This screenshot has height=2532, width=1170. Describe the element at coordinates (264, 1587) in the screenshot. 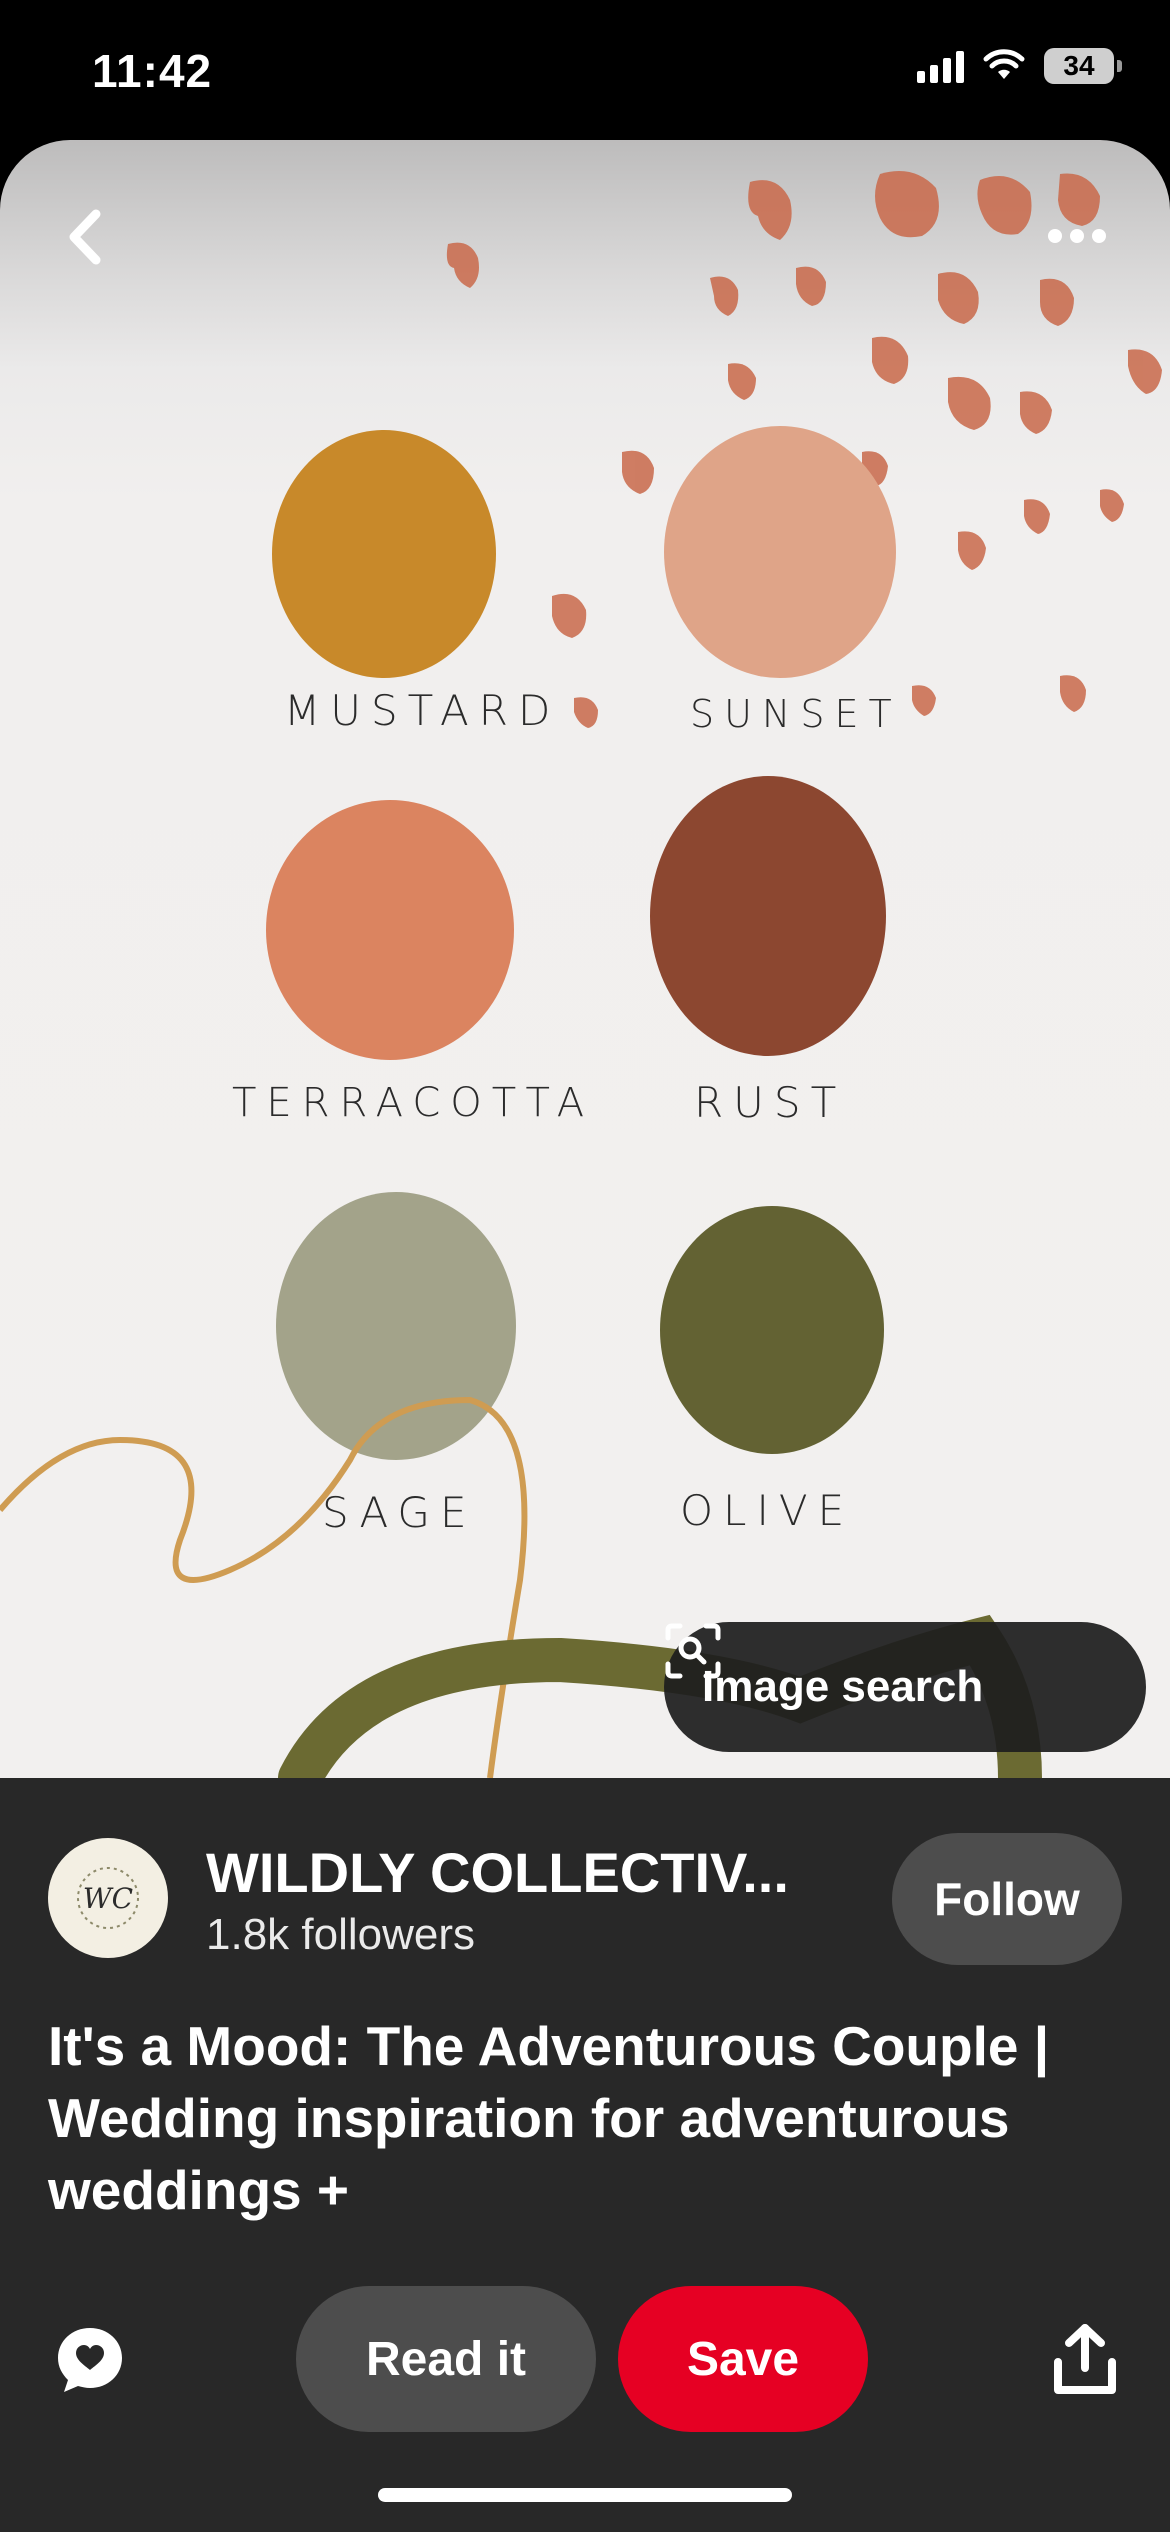

I see `thread-line` at that location.